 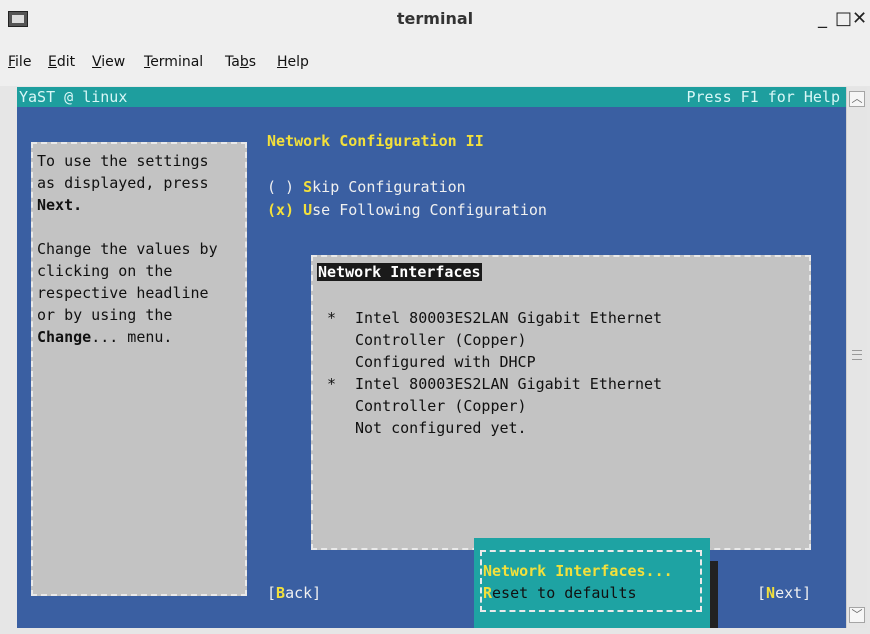 What do you see at coordinates (714, 594) in the screenshot?
I see `popup-shadow` at bounding box center [714, 594].